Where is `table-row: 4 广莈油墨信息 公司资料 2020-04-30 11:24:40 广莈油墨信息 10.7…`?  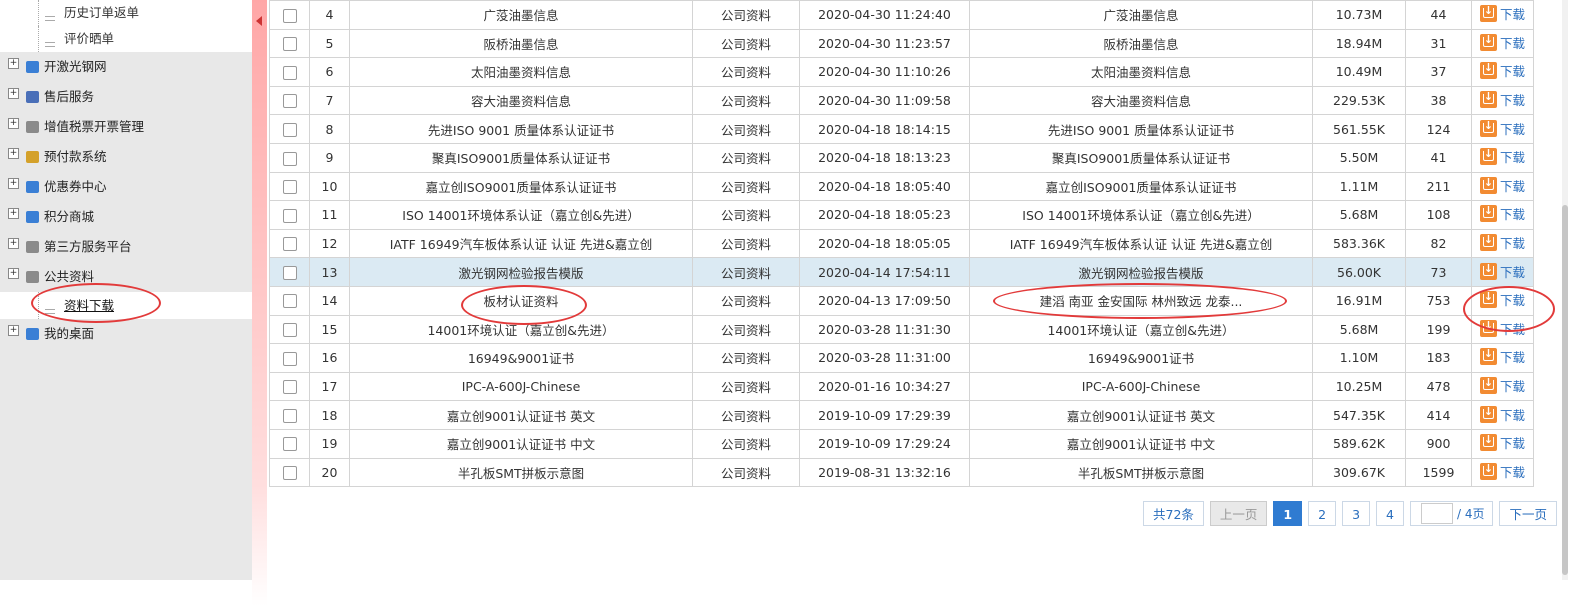
table-row: 4 广莈油墨信息 公司资料 2020-04-30 11:24:40 广莈油墨信息 10.7… is located at coordinates (901, 15).